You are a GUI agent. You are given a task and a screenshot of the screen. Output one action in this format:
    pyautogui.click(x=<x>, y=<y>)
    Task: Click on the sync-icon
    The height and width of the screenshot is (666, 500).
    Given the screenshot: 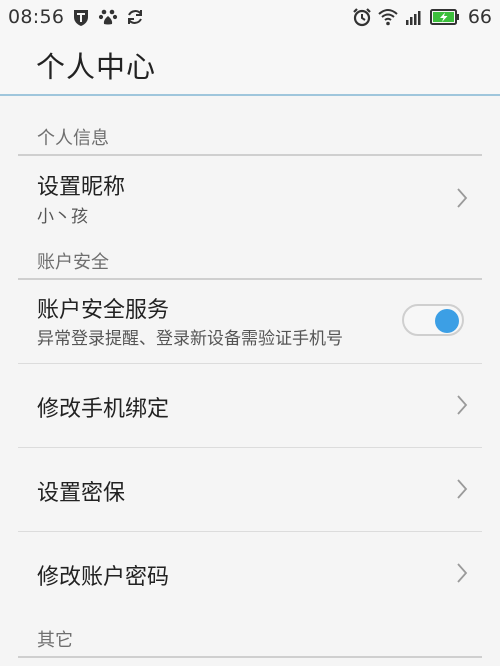 What is the action you would take?
    pyautogui.click(x=135, y=17)
    